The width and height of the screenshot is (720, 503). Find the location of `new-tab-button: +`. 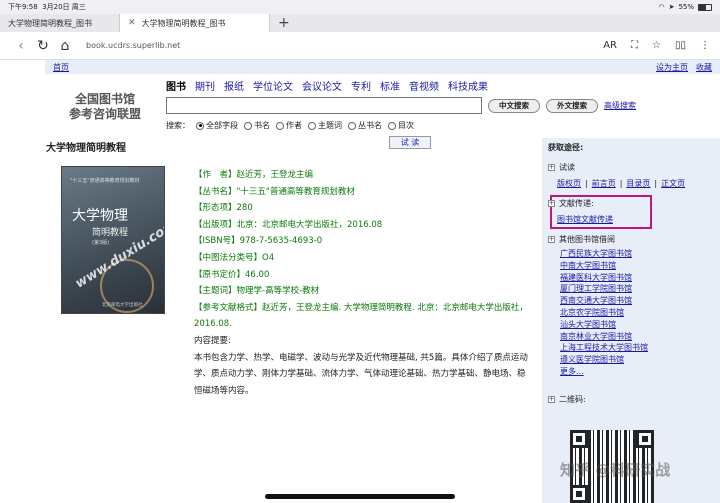

new-tab-button: + is located at coordinates (285, 23).